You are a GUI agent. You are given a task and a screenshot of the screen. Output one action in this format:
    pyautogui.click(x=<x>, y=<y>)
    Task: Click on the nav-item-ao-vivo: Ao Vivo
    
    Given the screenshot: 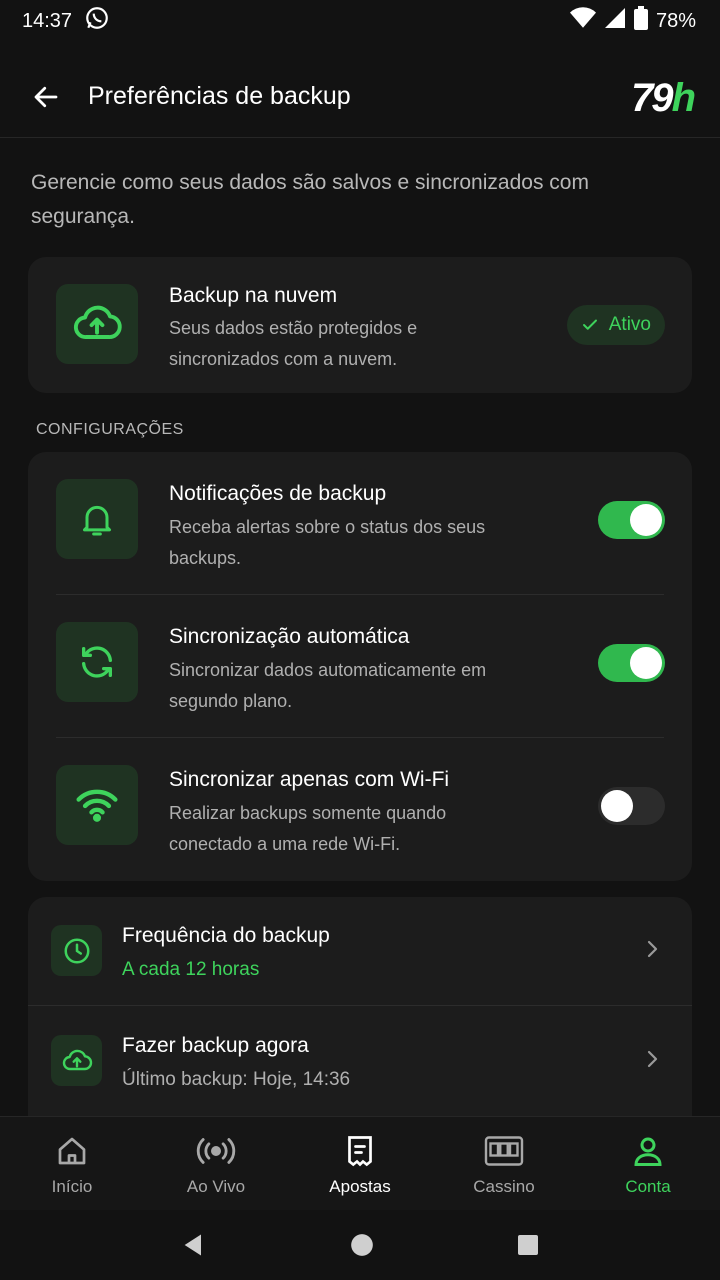 What is the action you would take?
    pyautogui.click(x=216, y=1163)
    